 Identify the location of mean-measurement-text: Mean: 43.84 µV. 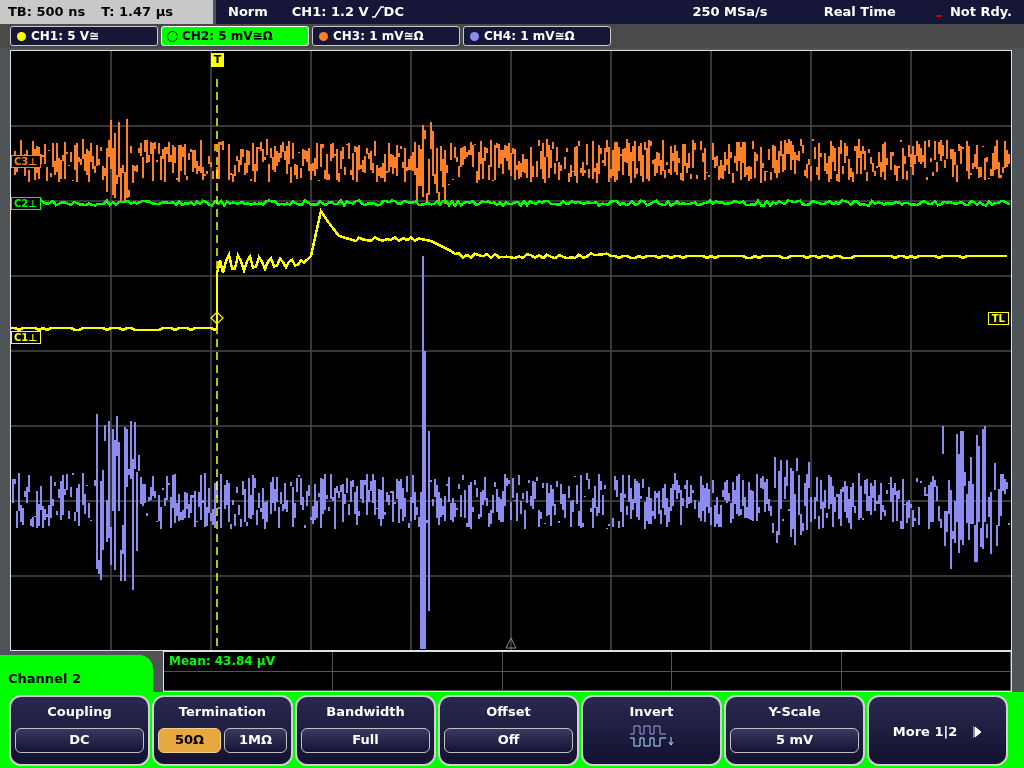
(222, 661).